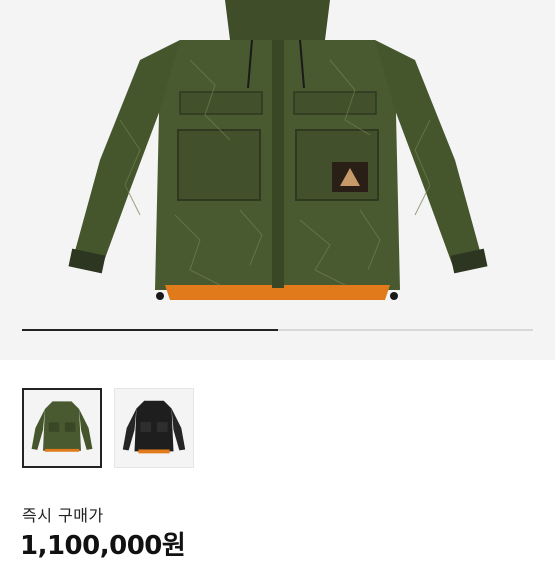 The image size is (555, 562). What do you see at coordinates (150, 330) in the screenshot?
I see `gallery-progress-fill` at bounding box center [150, 330].